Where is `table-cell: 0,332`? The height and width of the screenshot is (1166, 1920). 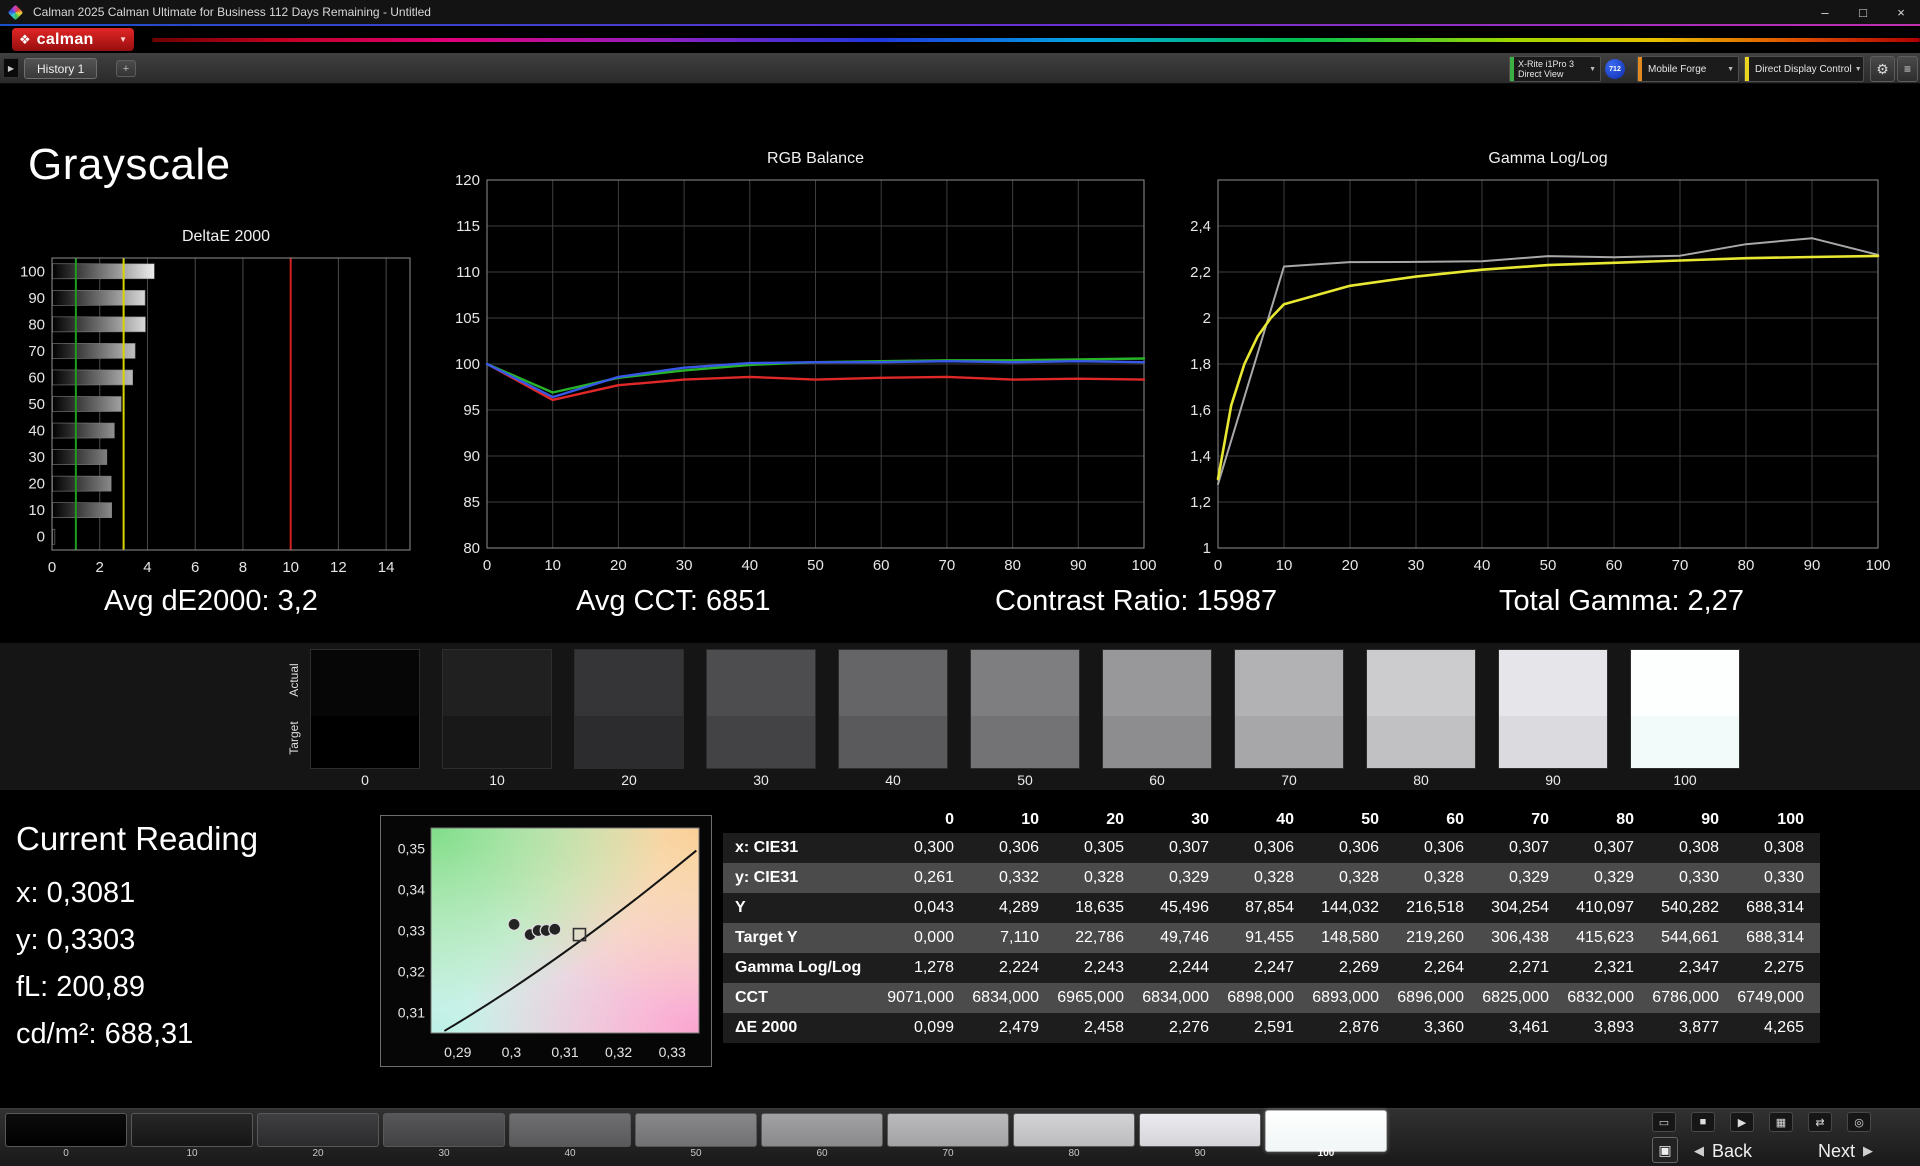 table-cell: 0,332 is located at coordinates (1018, 877).